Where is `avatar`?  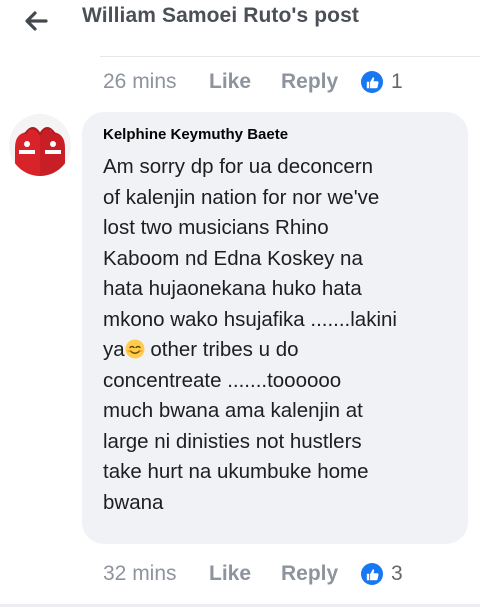 avatar is located at coordinates (40, 145).